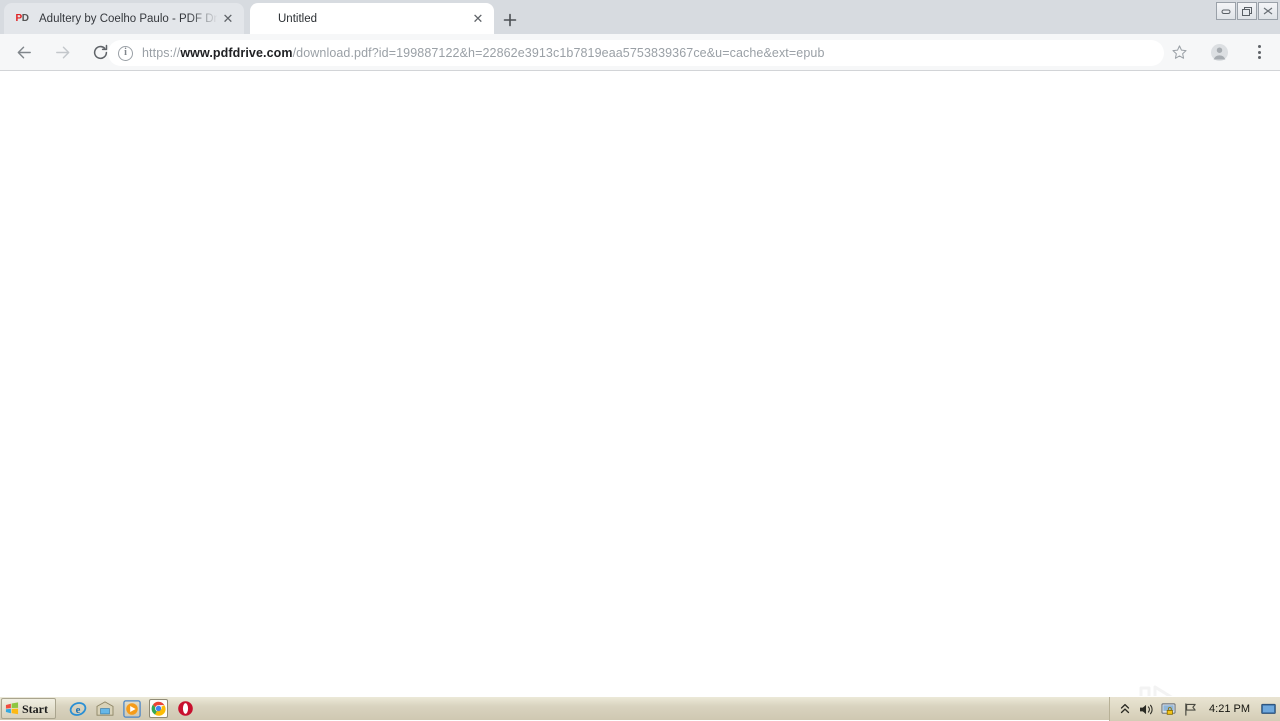  What do you see at coordinates (161, 53) in the screenshot?
I see `url-scheme: https://` at bounding box center [161, 53].